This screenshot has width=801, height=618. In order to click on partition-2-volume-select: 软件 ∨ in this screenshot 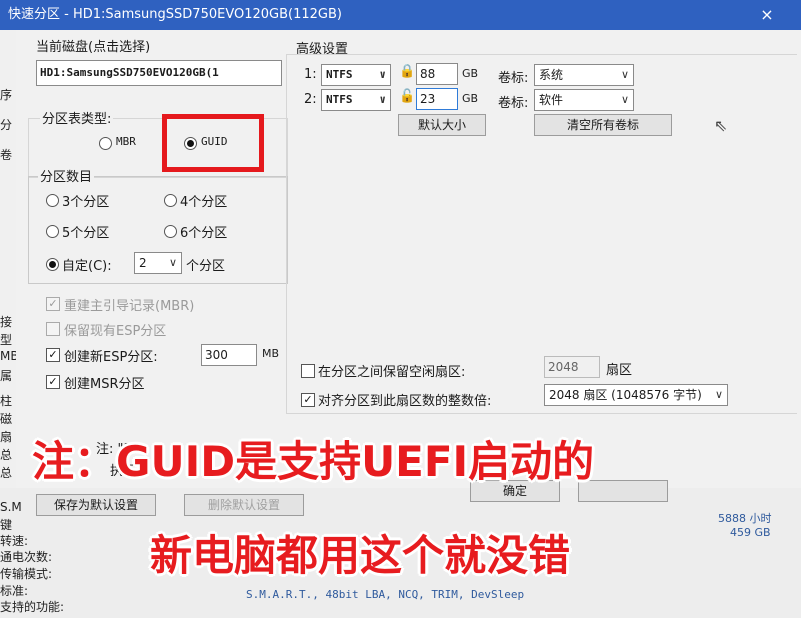, I will do `click(584, 100)`.